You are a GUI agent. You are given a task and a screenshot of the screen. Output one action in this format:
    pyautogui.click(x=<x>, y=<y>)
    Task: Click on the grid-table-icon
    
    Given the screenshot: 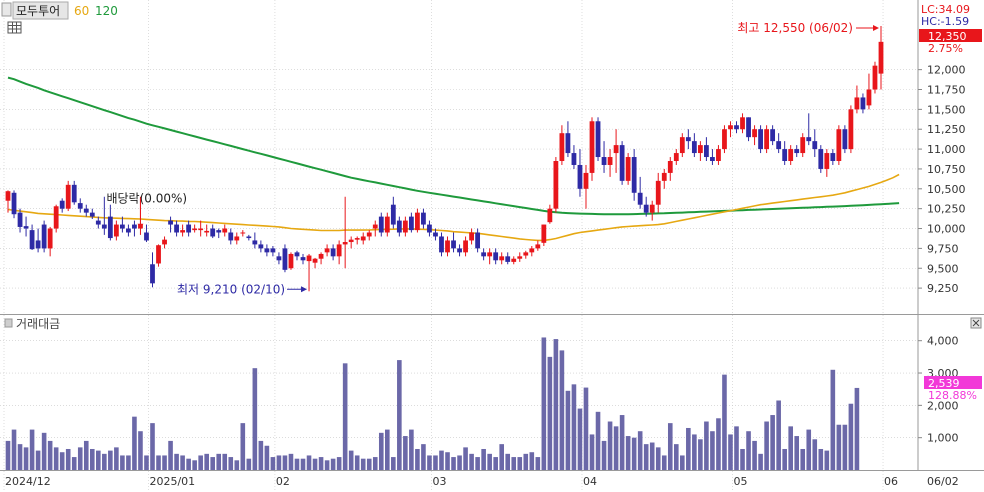 What is the action you would take?
    pyautogui.click(x=14, y=27)
    